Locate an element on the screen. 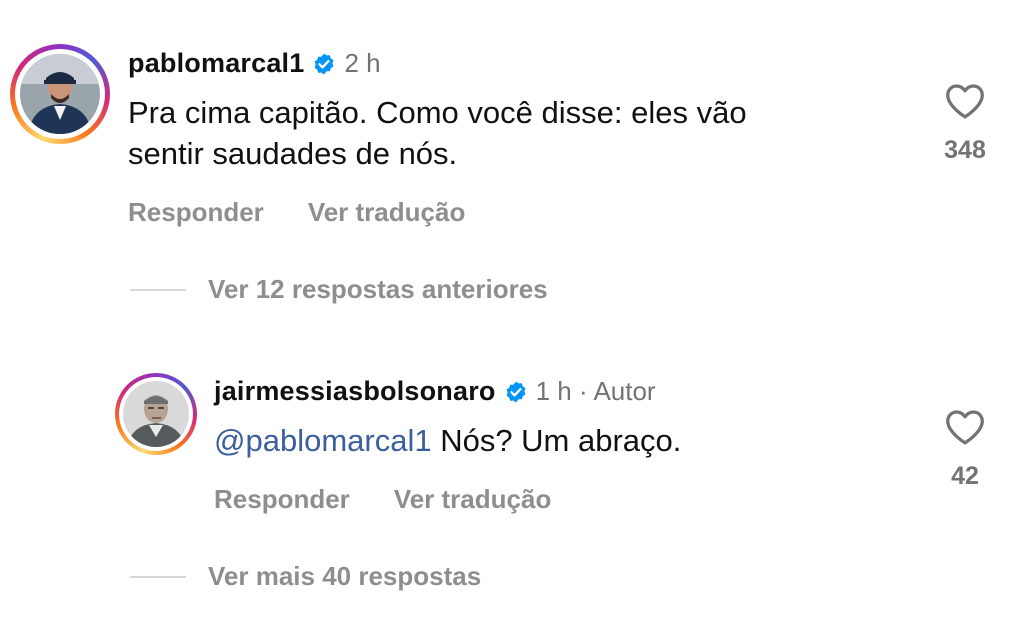  comment-text: @pablomarcal1 Nós? Um abraço. is located at coordinates (447, 440).